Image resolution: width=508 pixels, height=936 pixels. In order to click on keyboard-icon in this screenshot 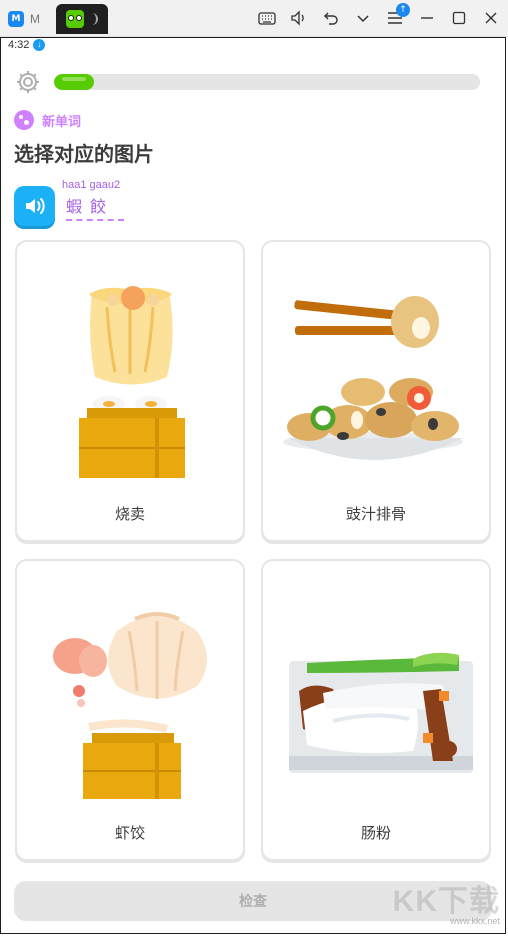, I will do `click(267, 18)`.